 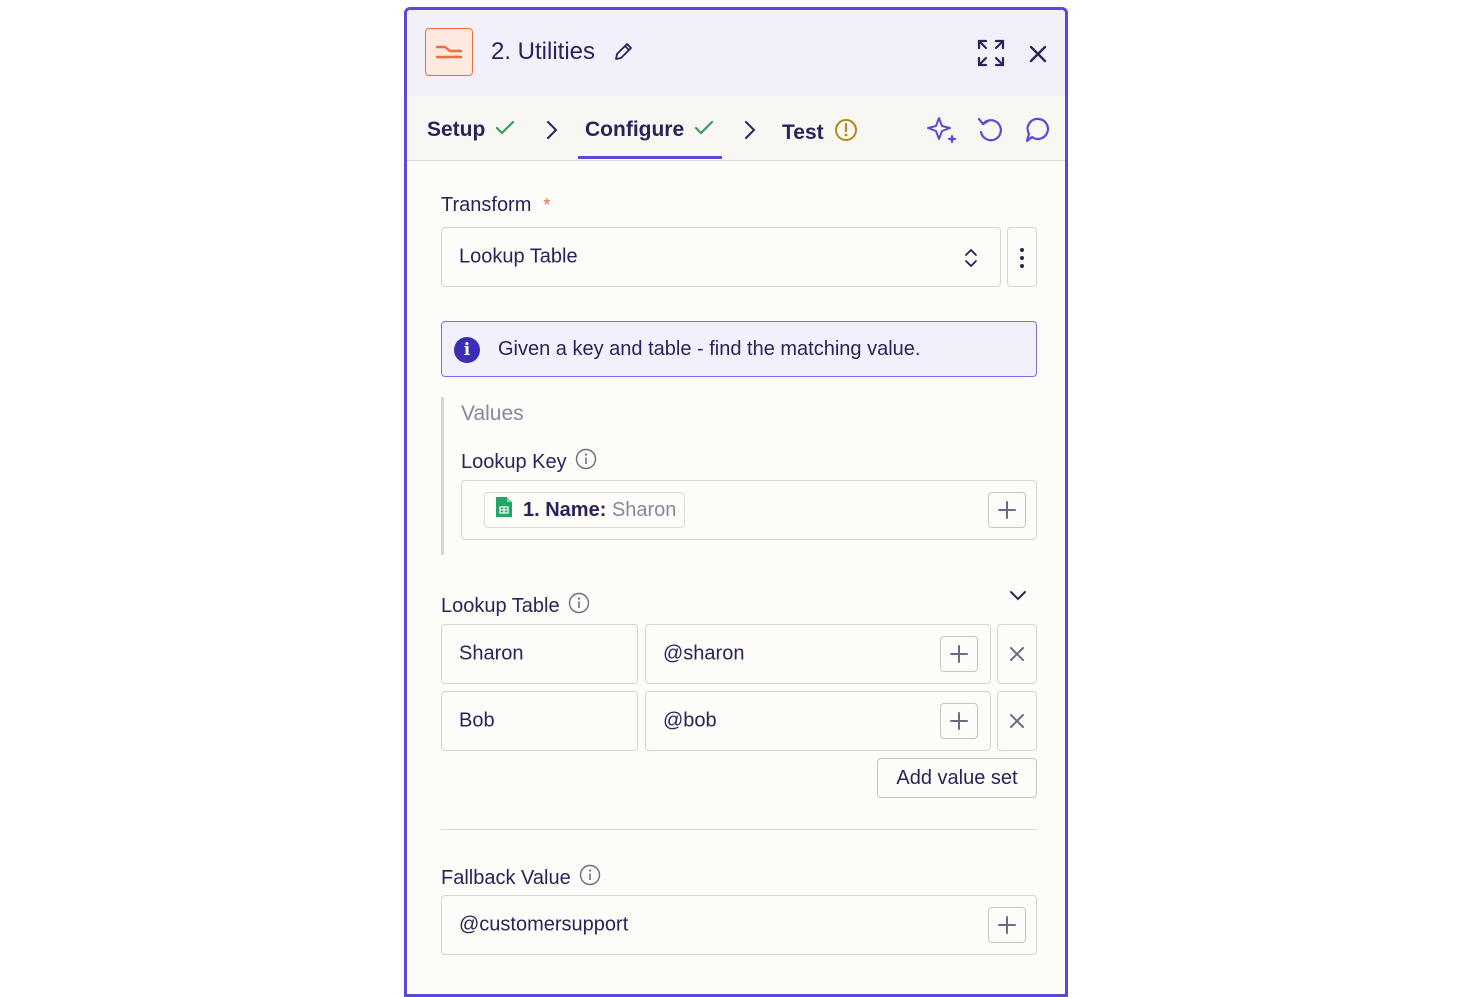 What do you see at coordinates (506, 877) in the screenshot?
I see `fallback-label-text: Fallback Value` at bounding box center [506, 877].